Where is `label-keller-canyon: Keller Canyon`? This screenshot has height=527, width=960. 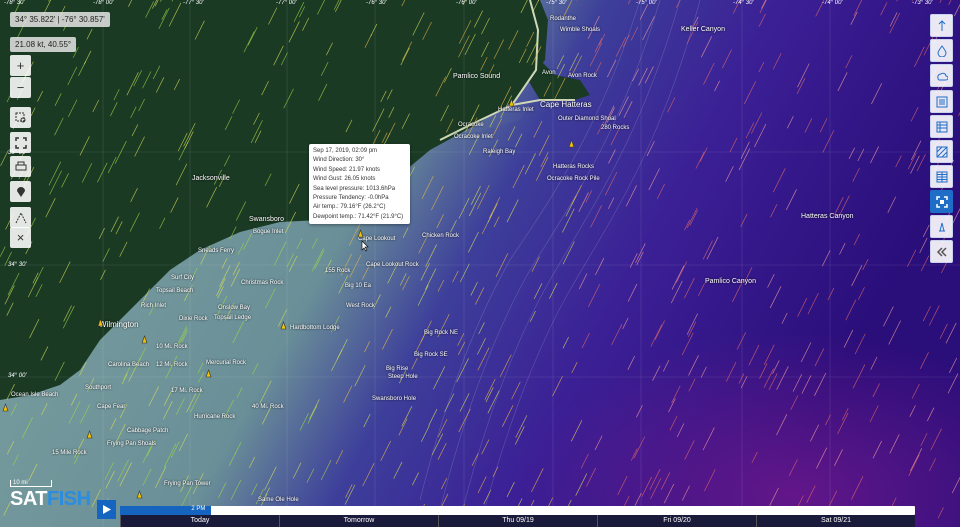 label-keller-canyon: Keller Canyon is located at coordinates (703, 29).